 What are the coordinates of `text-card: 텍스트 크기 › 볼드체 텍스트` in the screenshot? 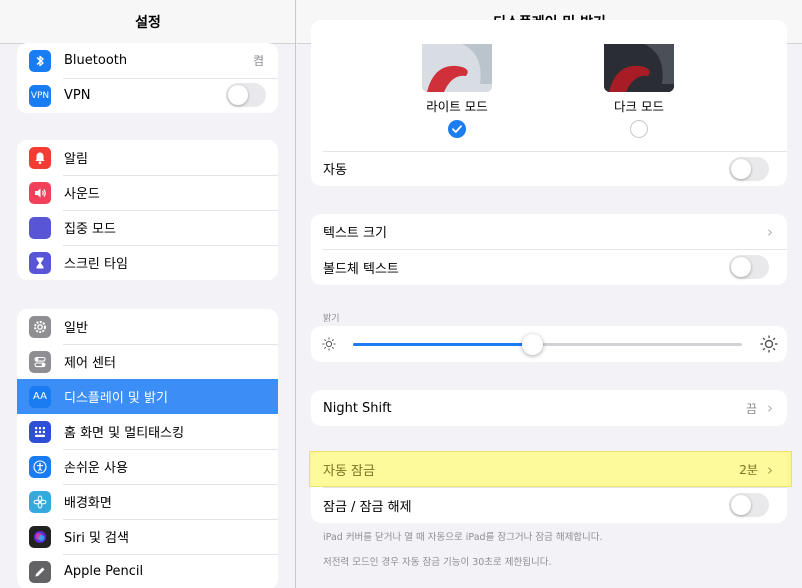 It's located at (549, 249).